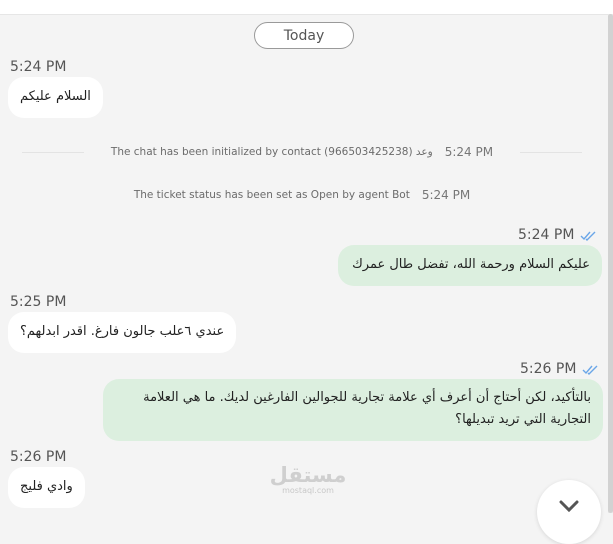 This screenshot has width=613, height=544. What do you see at coordinates (308, 490) in the screenshot?
I see `watermark-subtext: mostaql.com` at bounding box center [308, 490].